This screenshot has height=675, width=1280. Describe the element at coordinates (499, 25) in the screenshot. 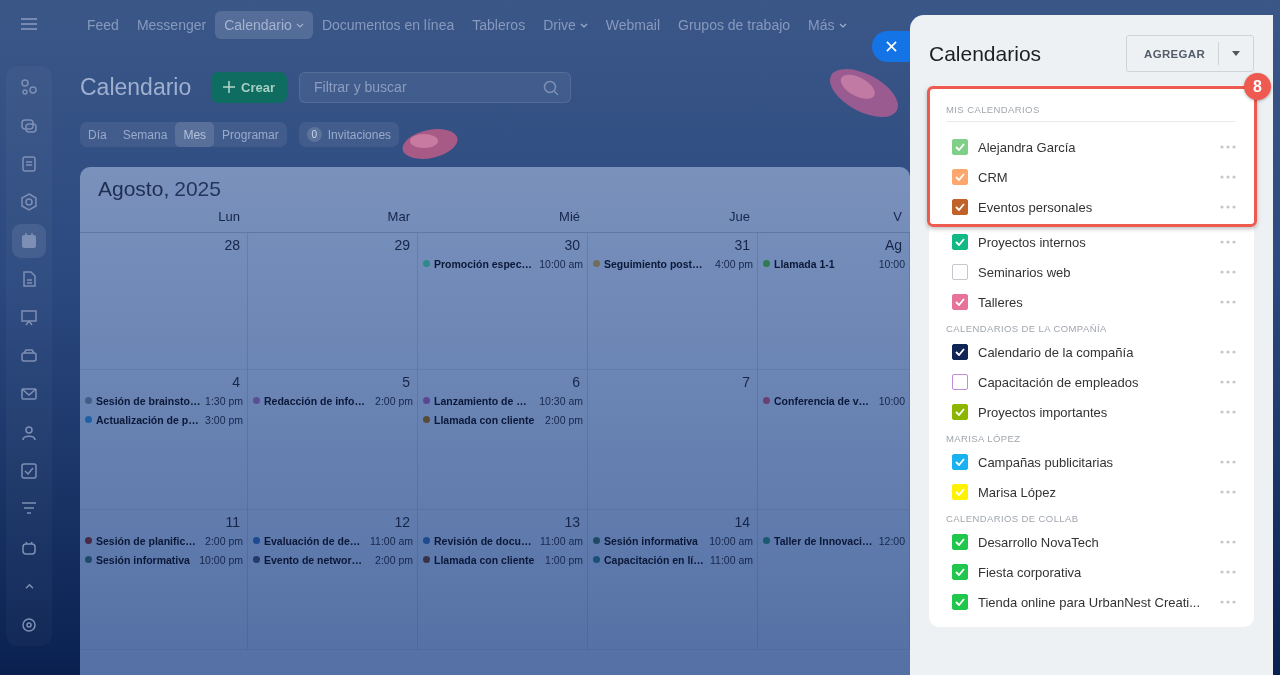

I see `nav-tab: Tableros` at that location.